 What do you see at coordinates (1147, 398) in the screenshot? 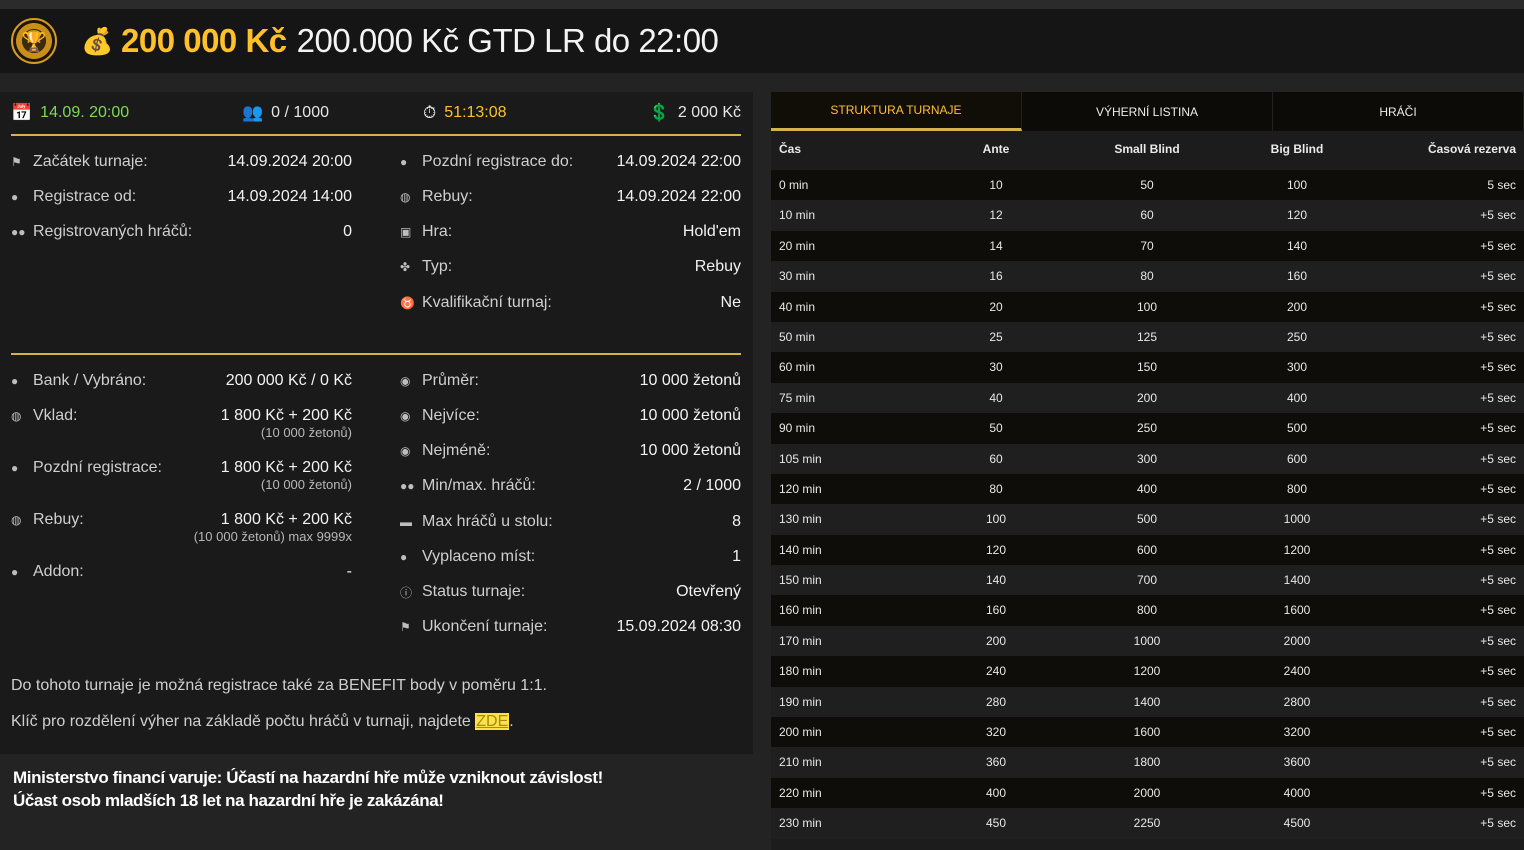
I see `table-row: 75 min 40 200 400 +5 sec` at bounding box center [1147, 398].